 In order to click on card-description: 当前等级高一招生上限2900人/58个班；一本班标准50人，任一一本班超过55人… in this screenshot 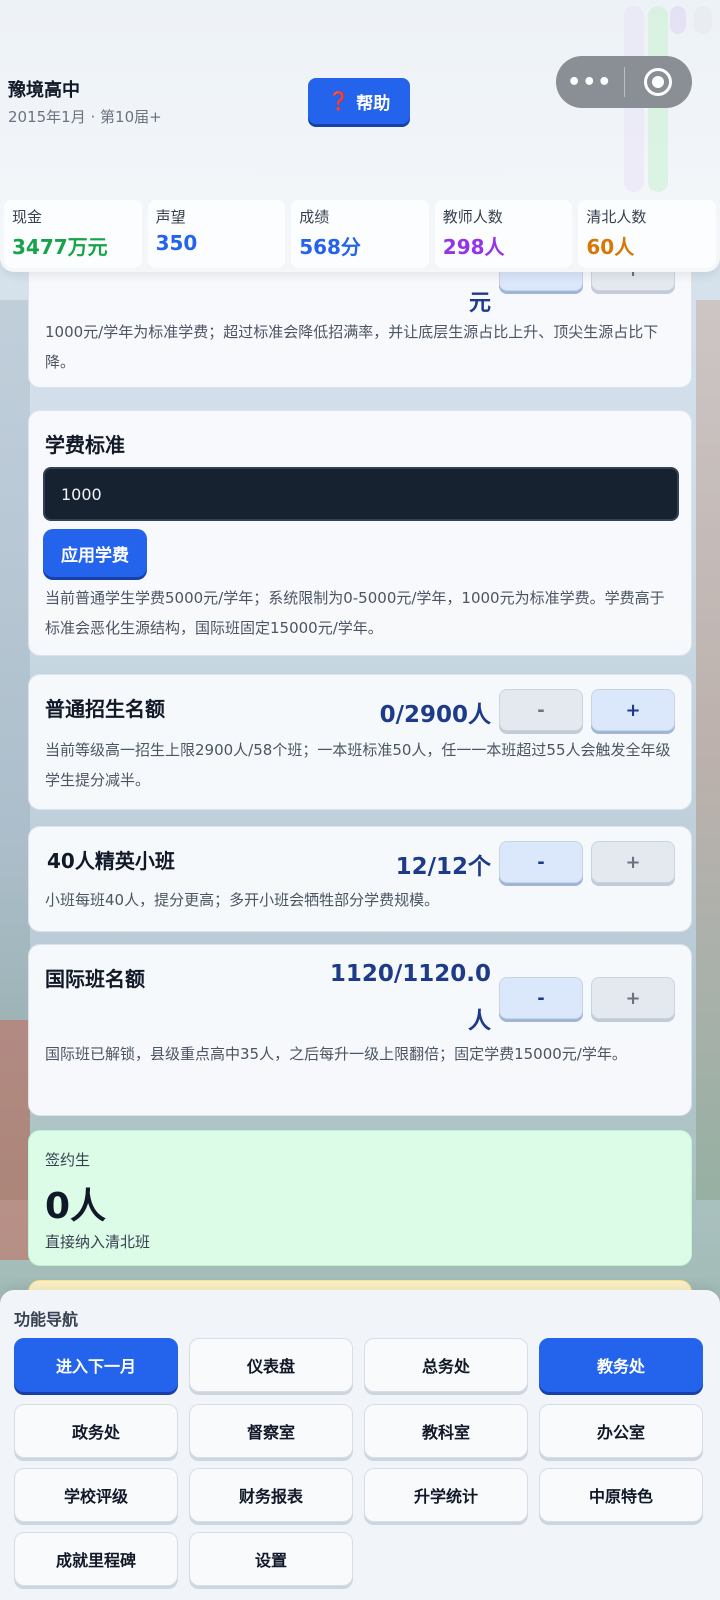, I will do `click(358, 765)`.